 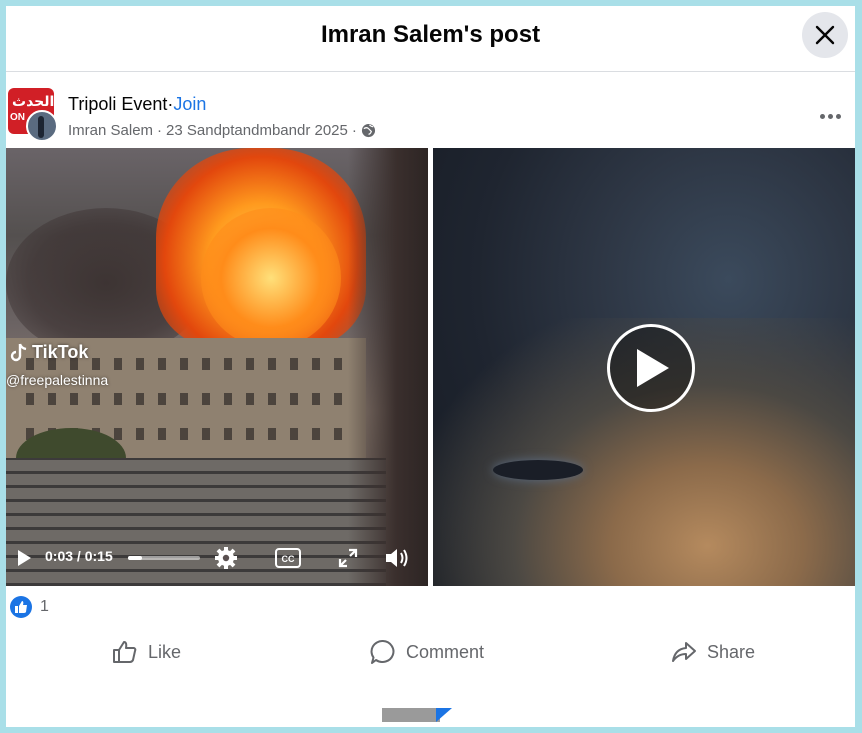 What do you see at coordinates (44, 606) in the screenshot?
I see `reaction-count: 1` at bounding box center [44, 606].